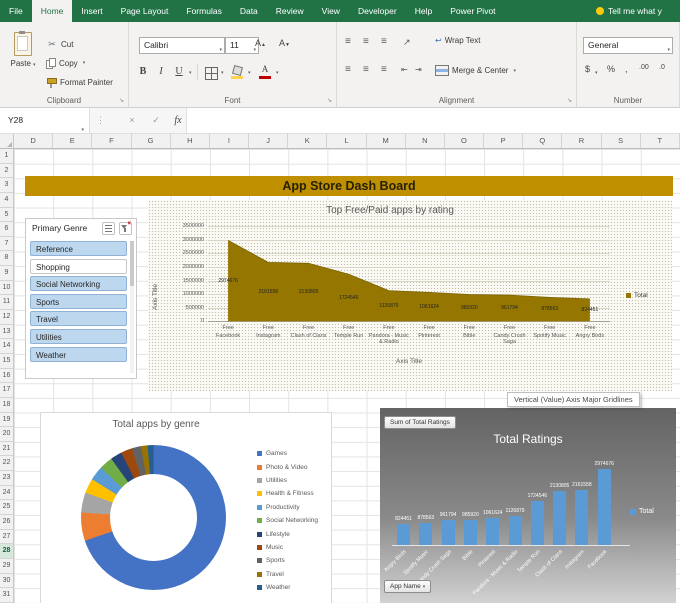  I want to click on align-bottom-icon: ≡, so click(384, 42).